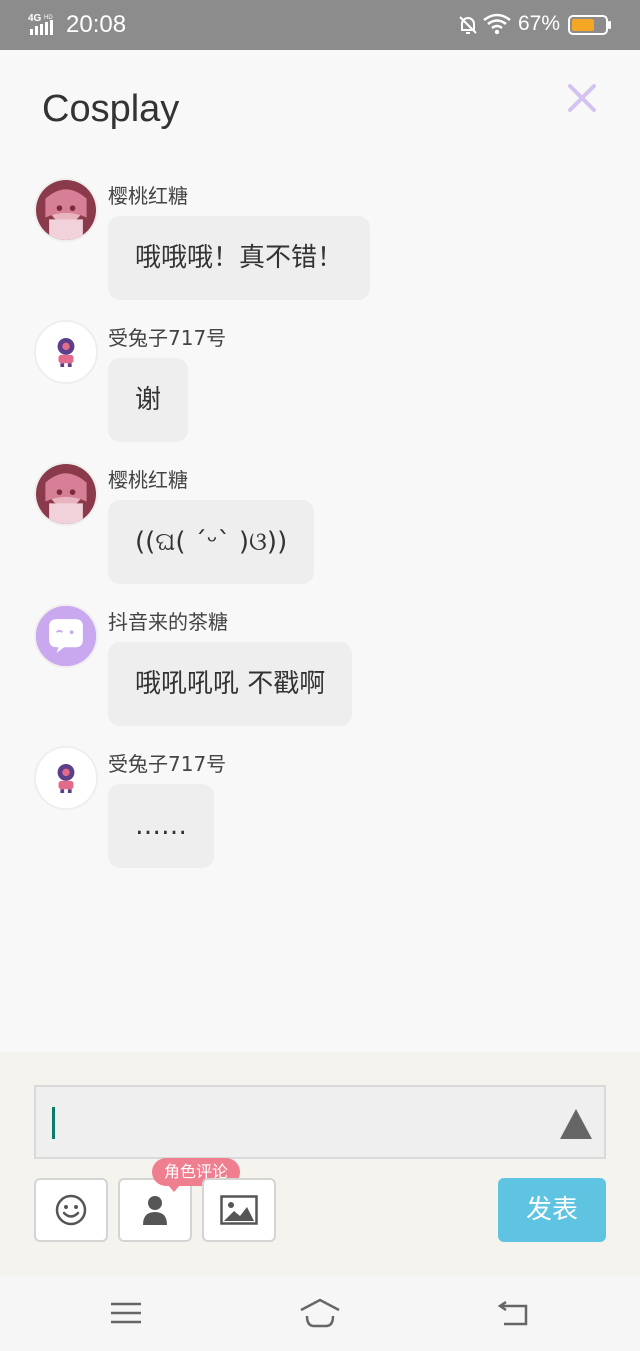  I want to click on message-bubble: 哦哦哦！真不错！, so click(239, 258).